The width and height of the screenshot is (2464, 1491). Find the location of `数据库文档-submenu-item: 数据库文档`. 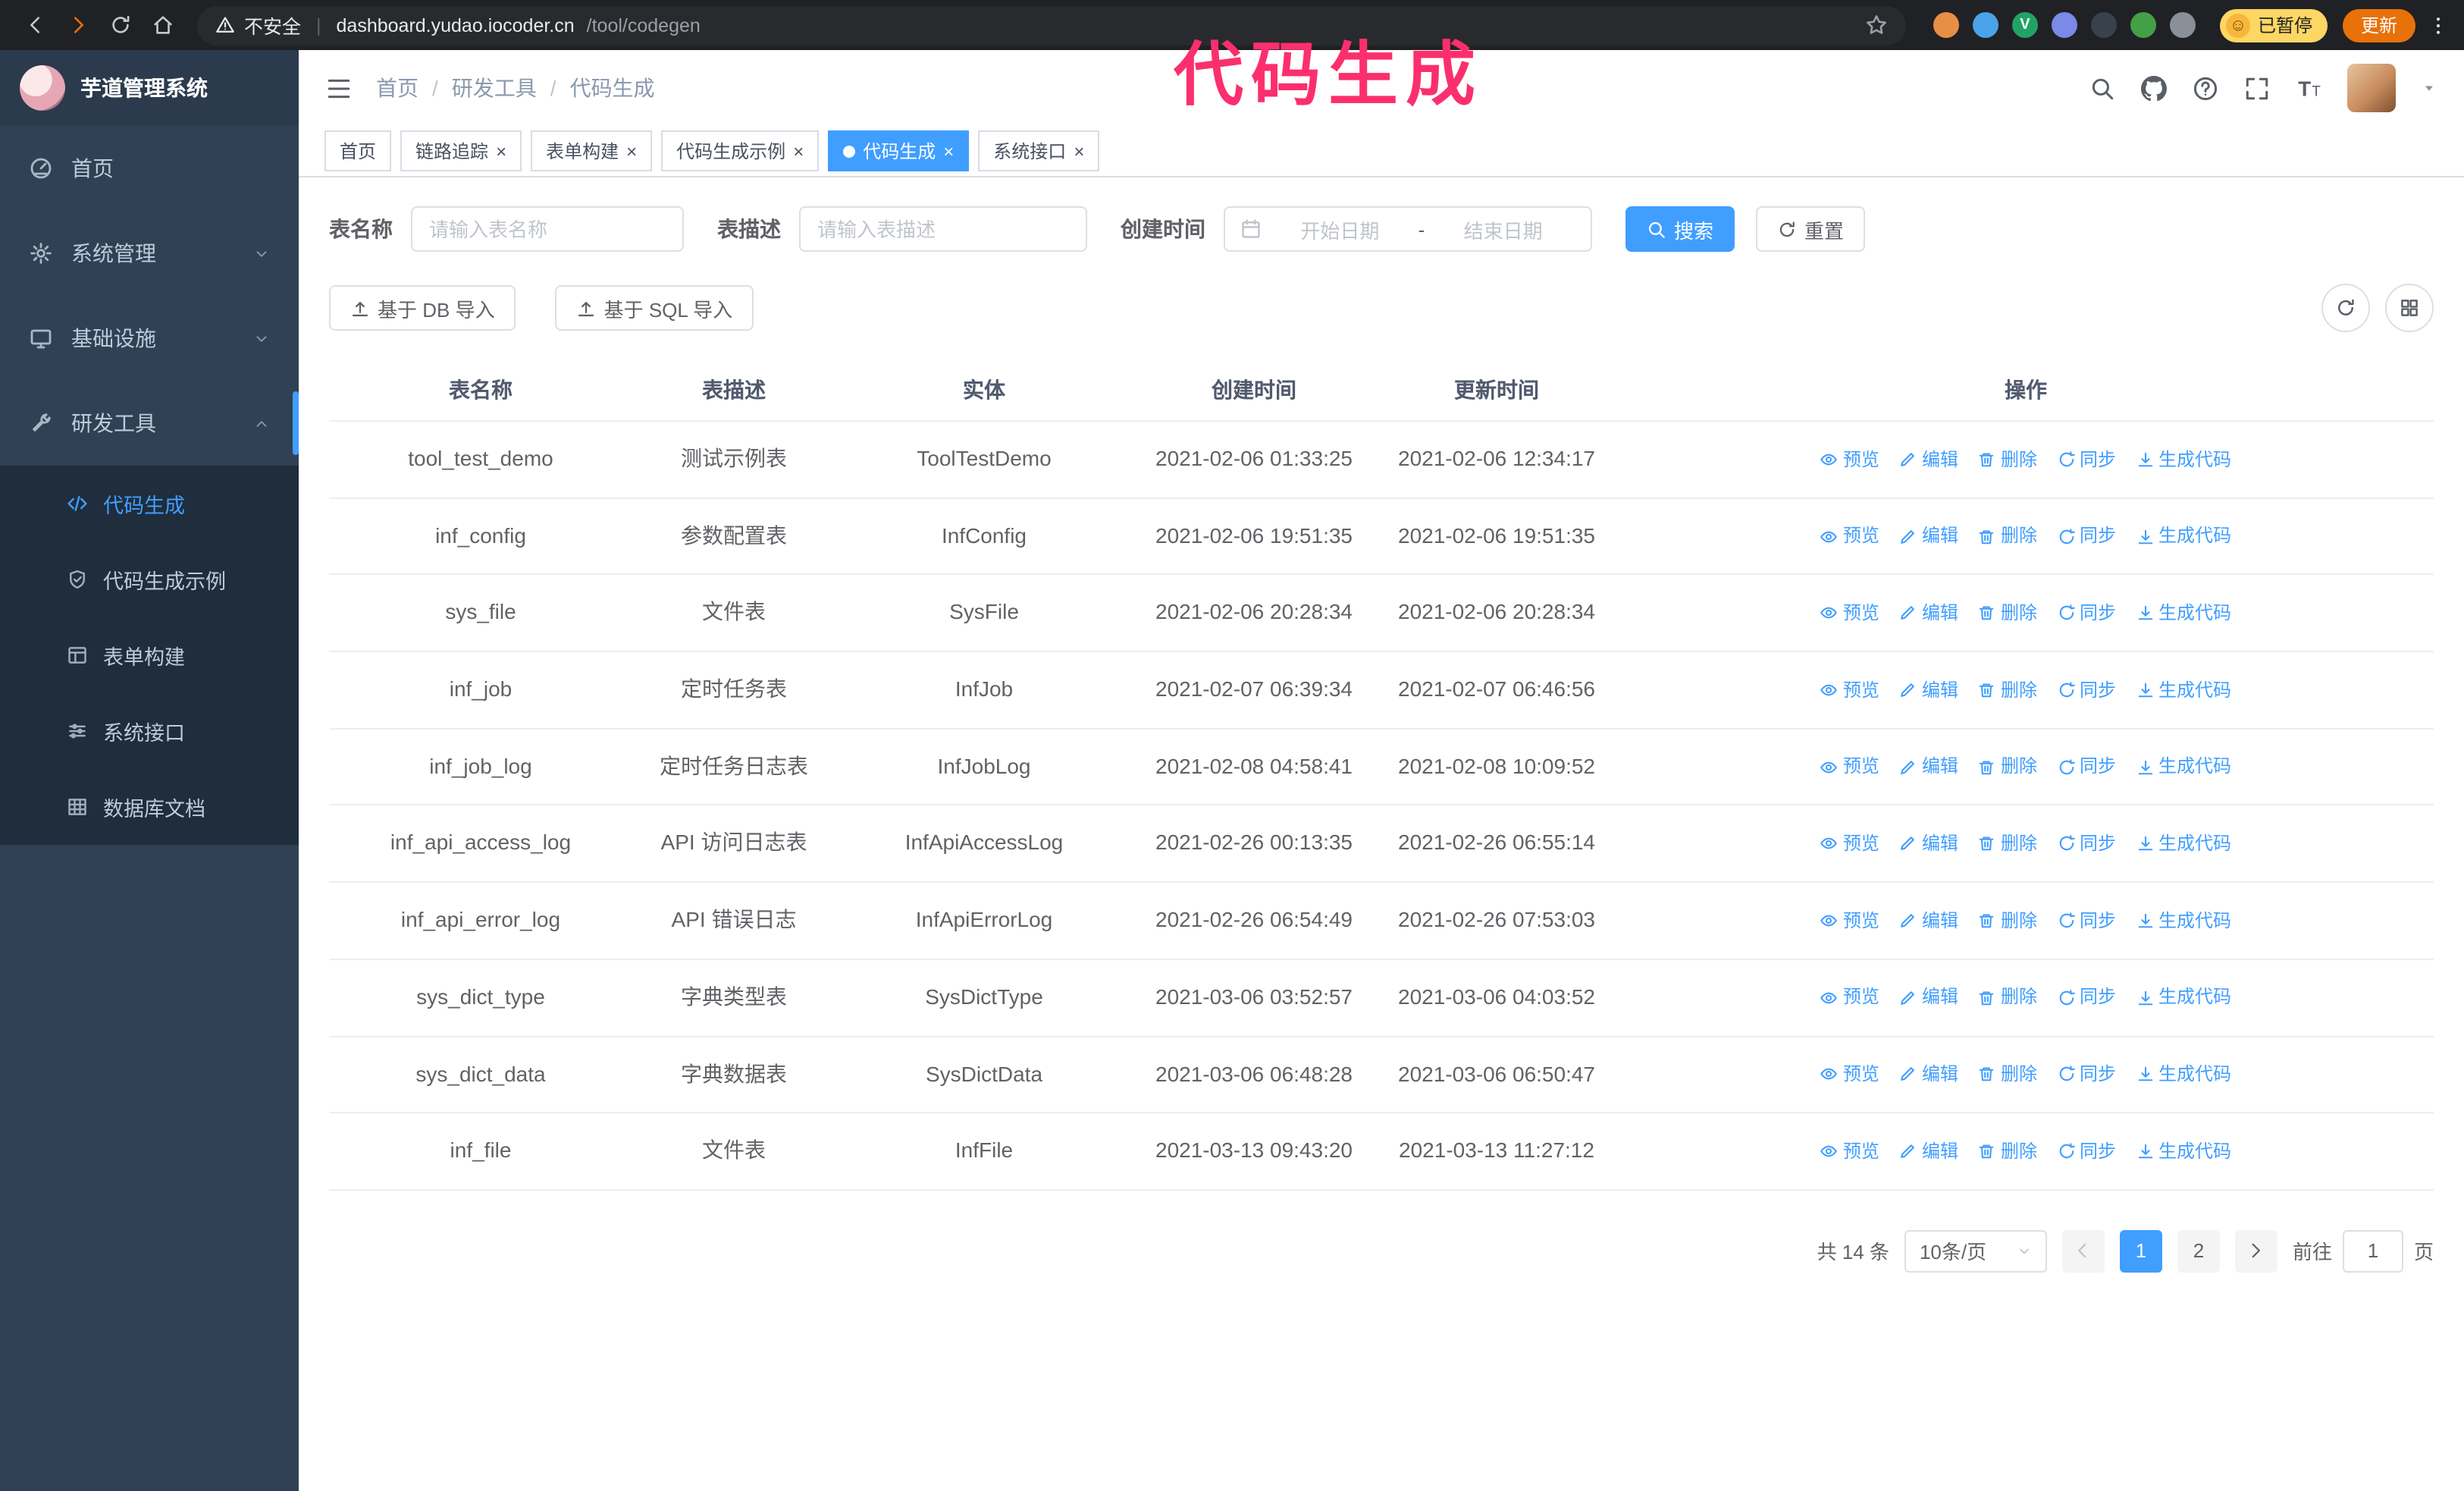

数据库文档-submenu-item: 数据库文档 is located at coordinates (150, 807).